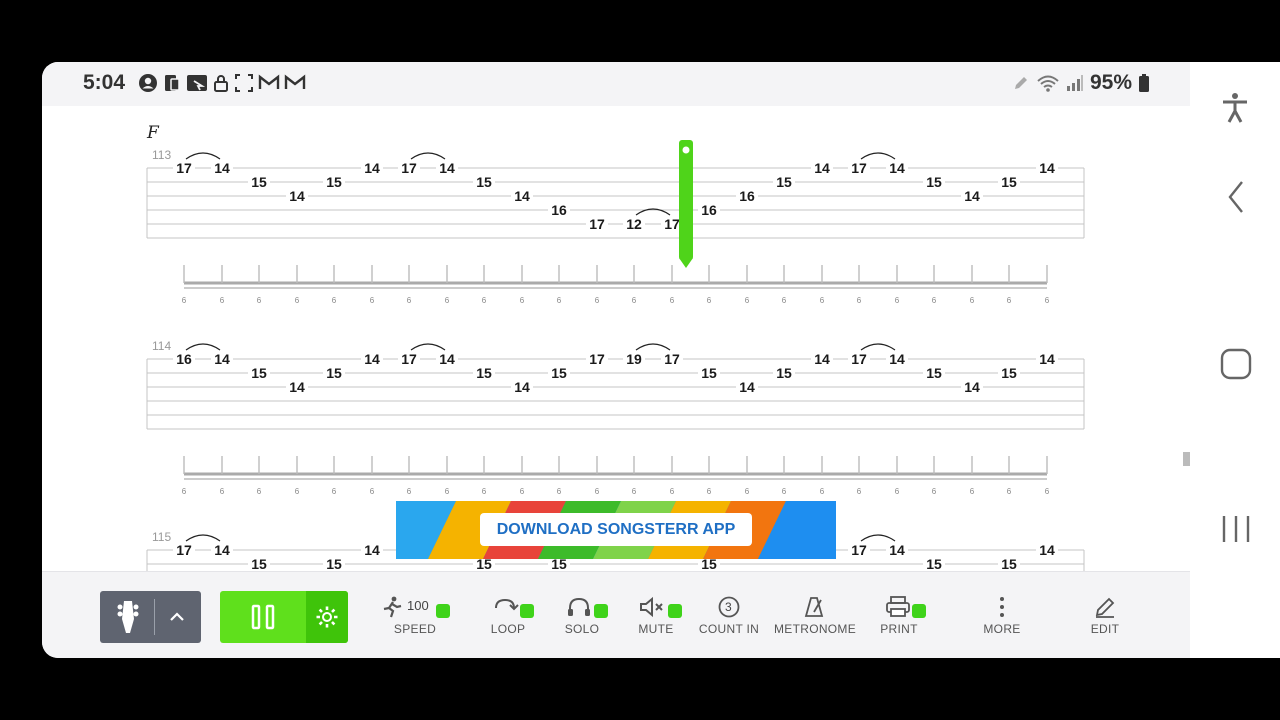  What do you see at coordinates (1002, 629) in the screenshot?
I see `more-label: MORE` at bounding box center [1002, 629].